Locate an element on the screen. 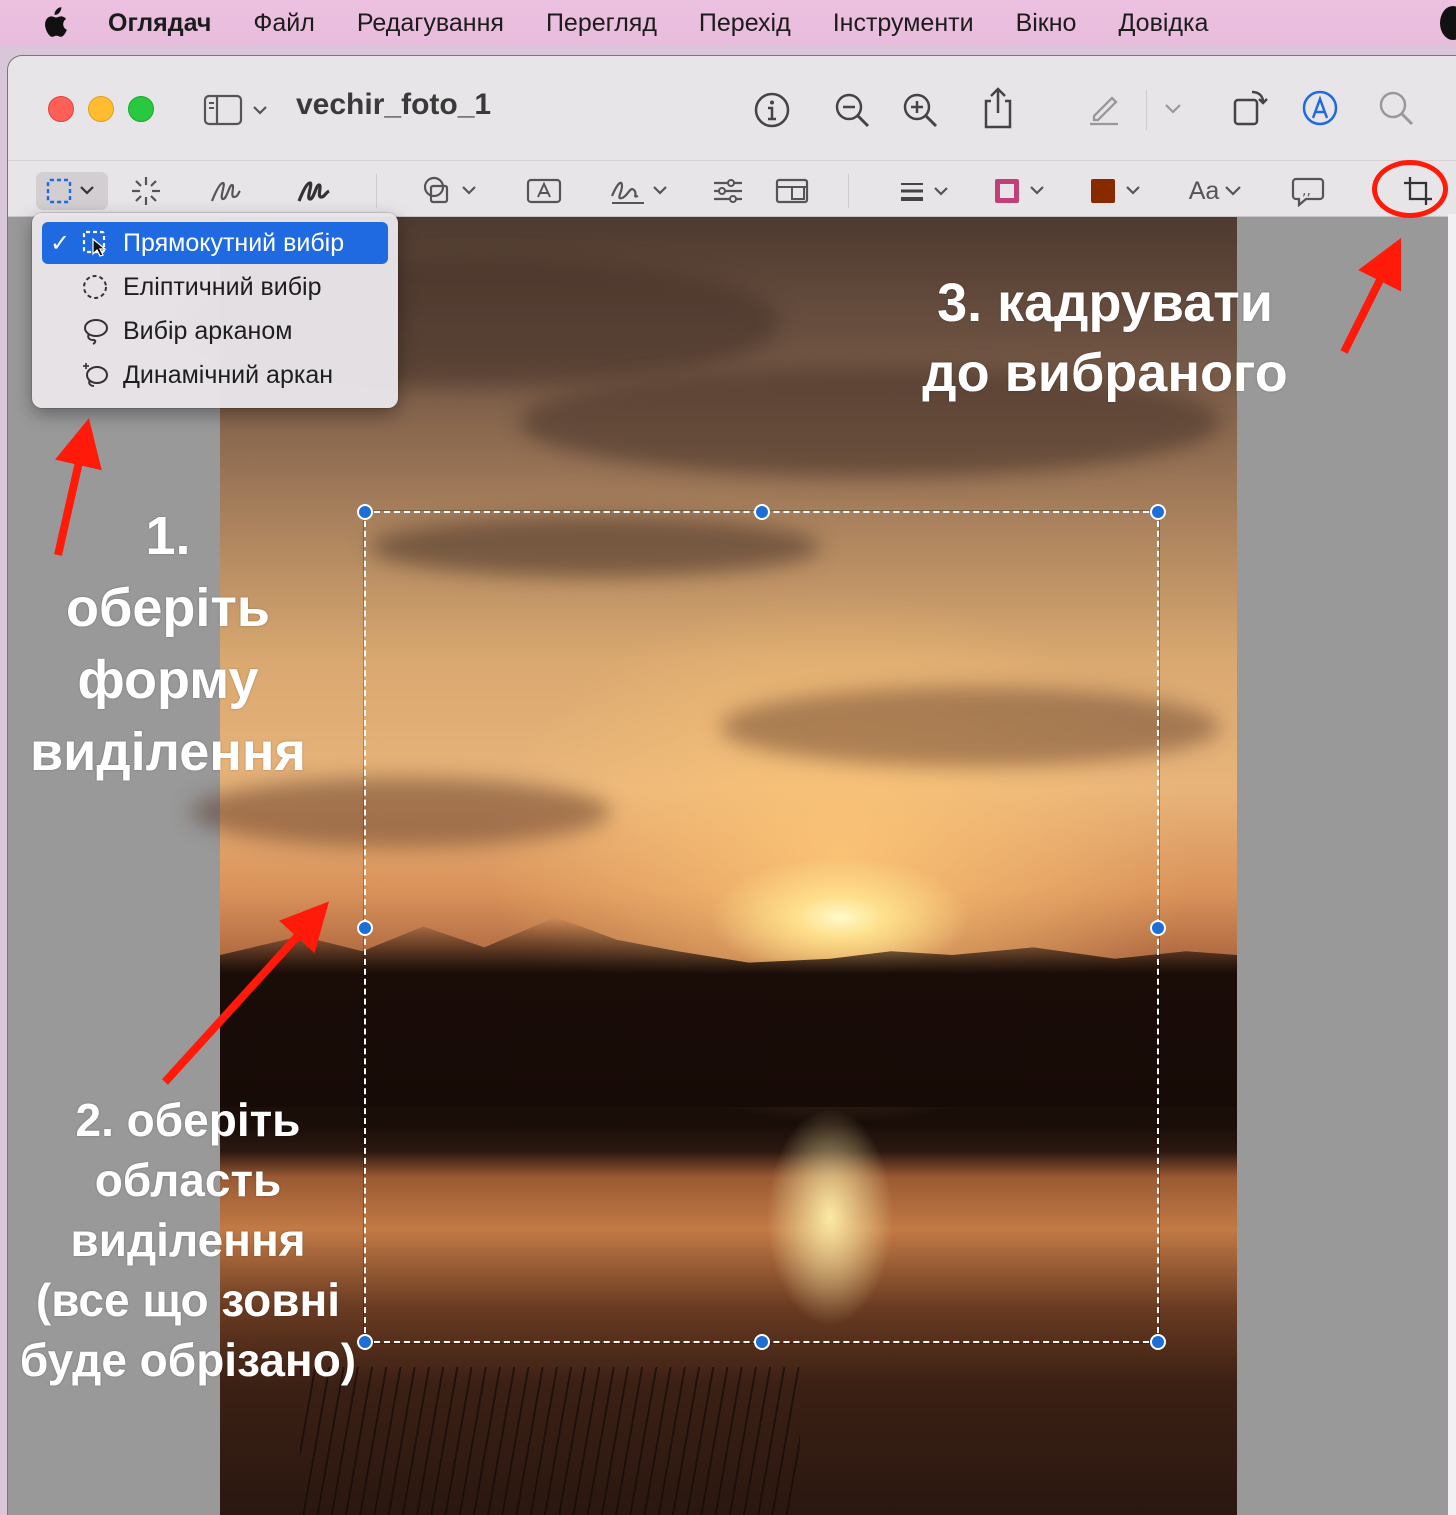 The width and height of the screenshot is (1456, 1515). document-title: vechir_foto_1 is located at coordinates (394, 104).